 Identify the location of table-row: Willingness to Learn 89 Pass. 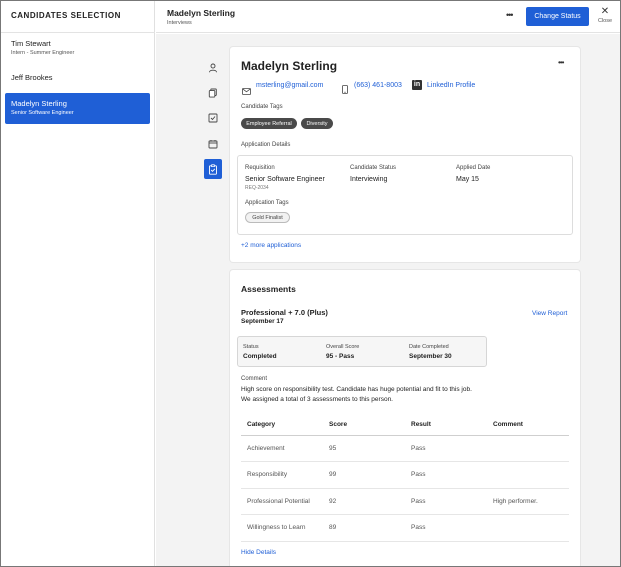
(405, 528).